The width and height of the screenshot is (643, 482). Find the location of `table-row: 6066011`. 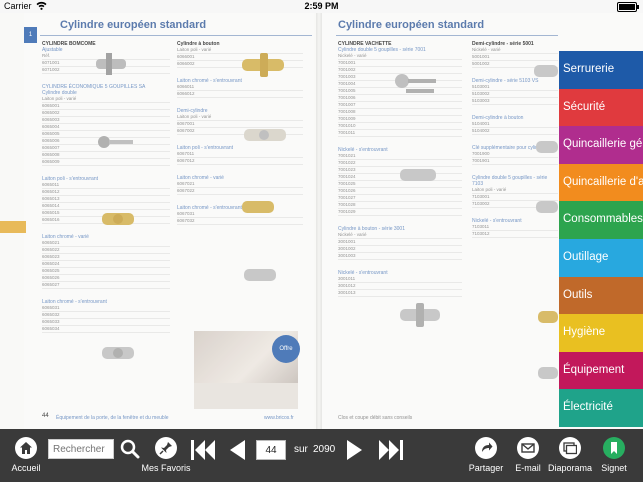

table-row: 6066011 is located at coordinates (240, 87).